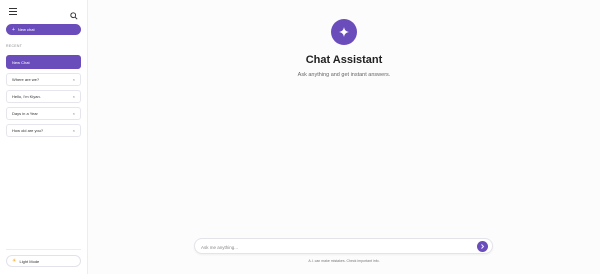  I want to click on send-button, so click(482, 246).